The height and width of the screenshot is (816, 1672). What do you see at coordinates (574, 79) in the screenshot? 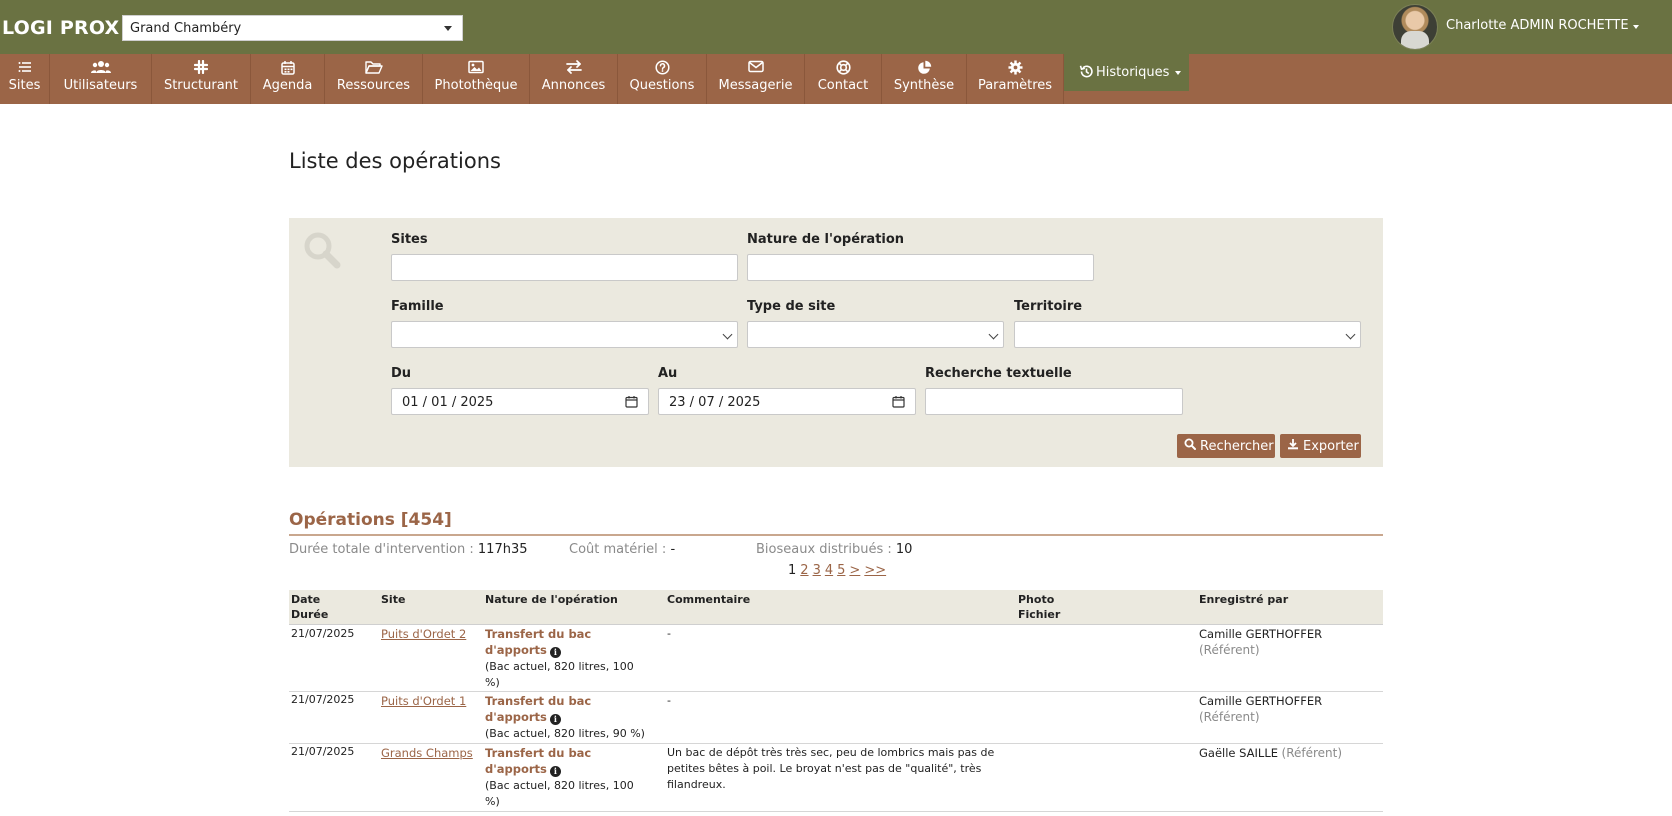
I see `nav-item-annonces: Annonces` at bounding box center [574, 79].